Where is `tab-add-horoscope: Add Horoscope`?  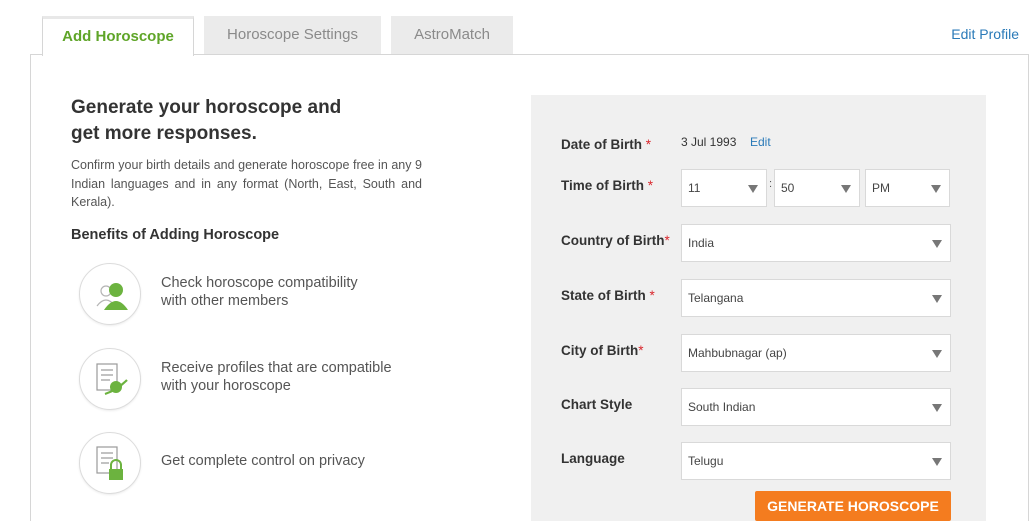 tab-add-horoscope: Add Horoscope is located at coordinates (118, 36).